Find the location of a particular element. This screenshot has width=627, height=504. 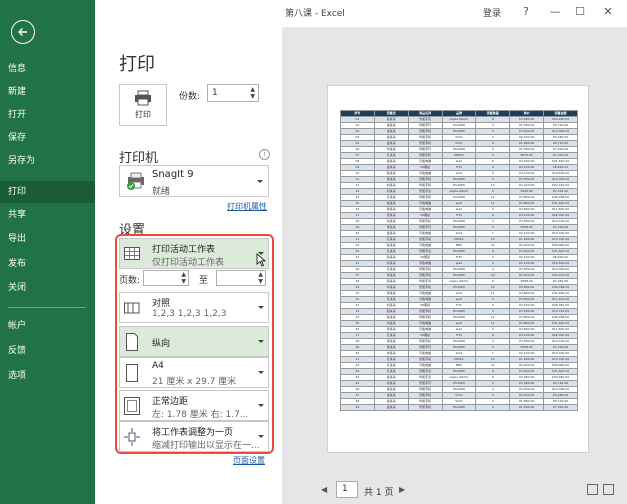

sidebar-item-close: 关闭 is located at coordinates (47, 288).